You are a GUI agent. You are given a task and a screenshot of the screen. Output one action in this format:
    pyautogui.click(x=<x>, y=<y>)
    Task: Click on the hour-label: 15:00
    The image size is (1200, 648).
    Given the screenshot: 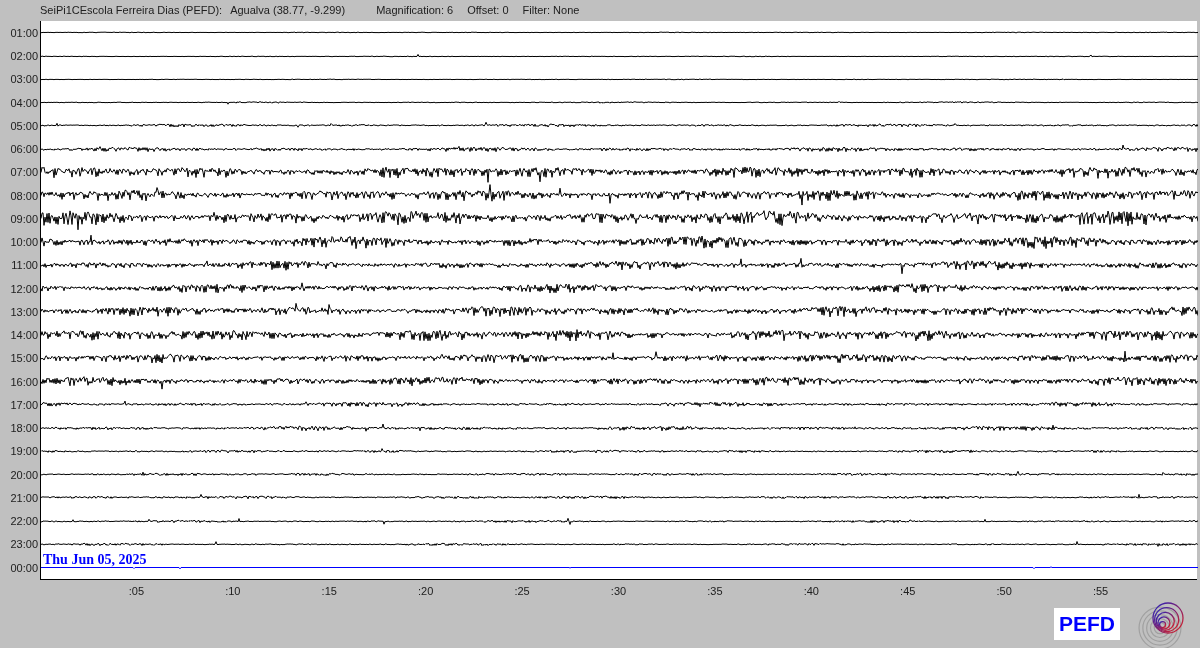 What is the action you would take?
    pyautogui.click(x=24, y=359)
    